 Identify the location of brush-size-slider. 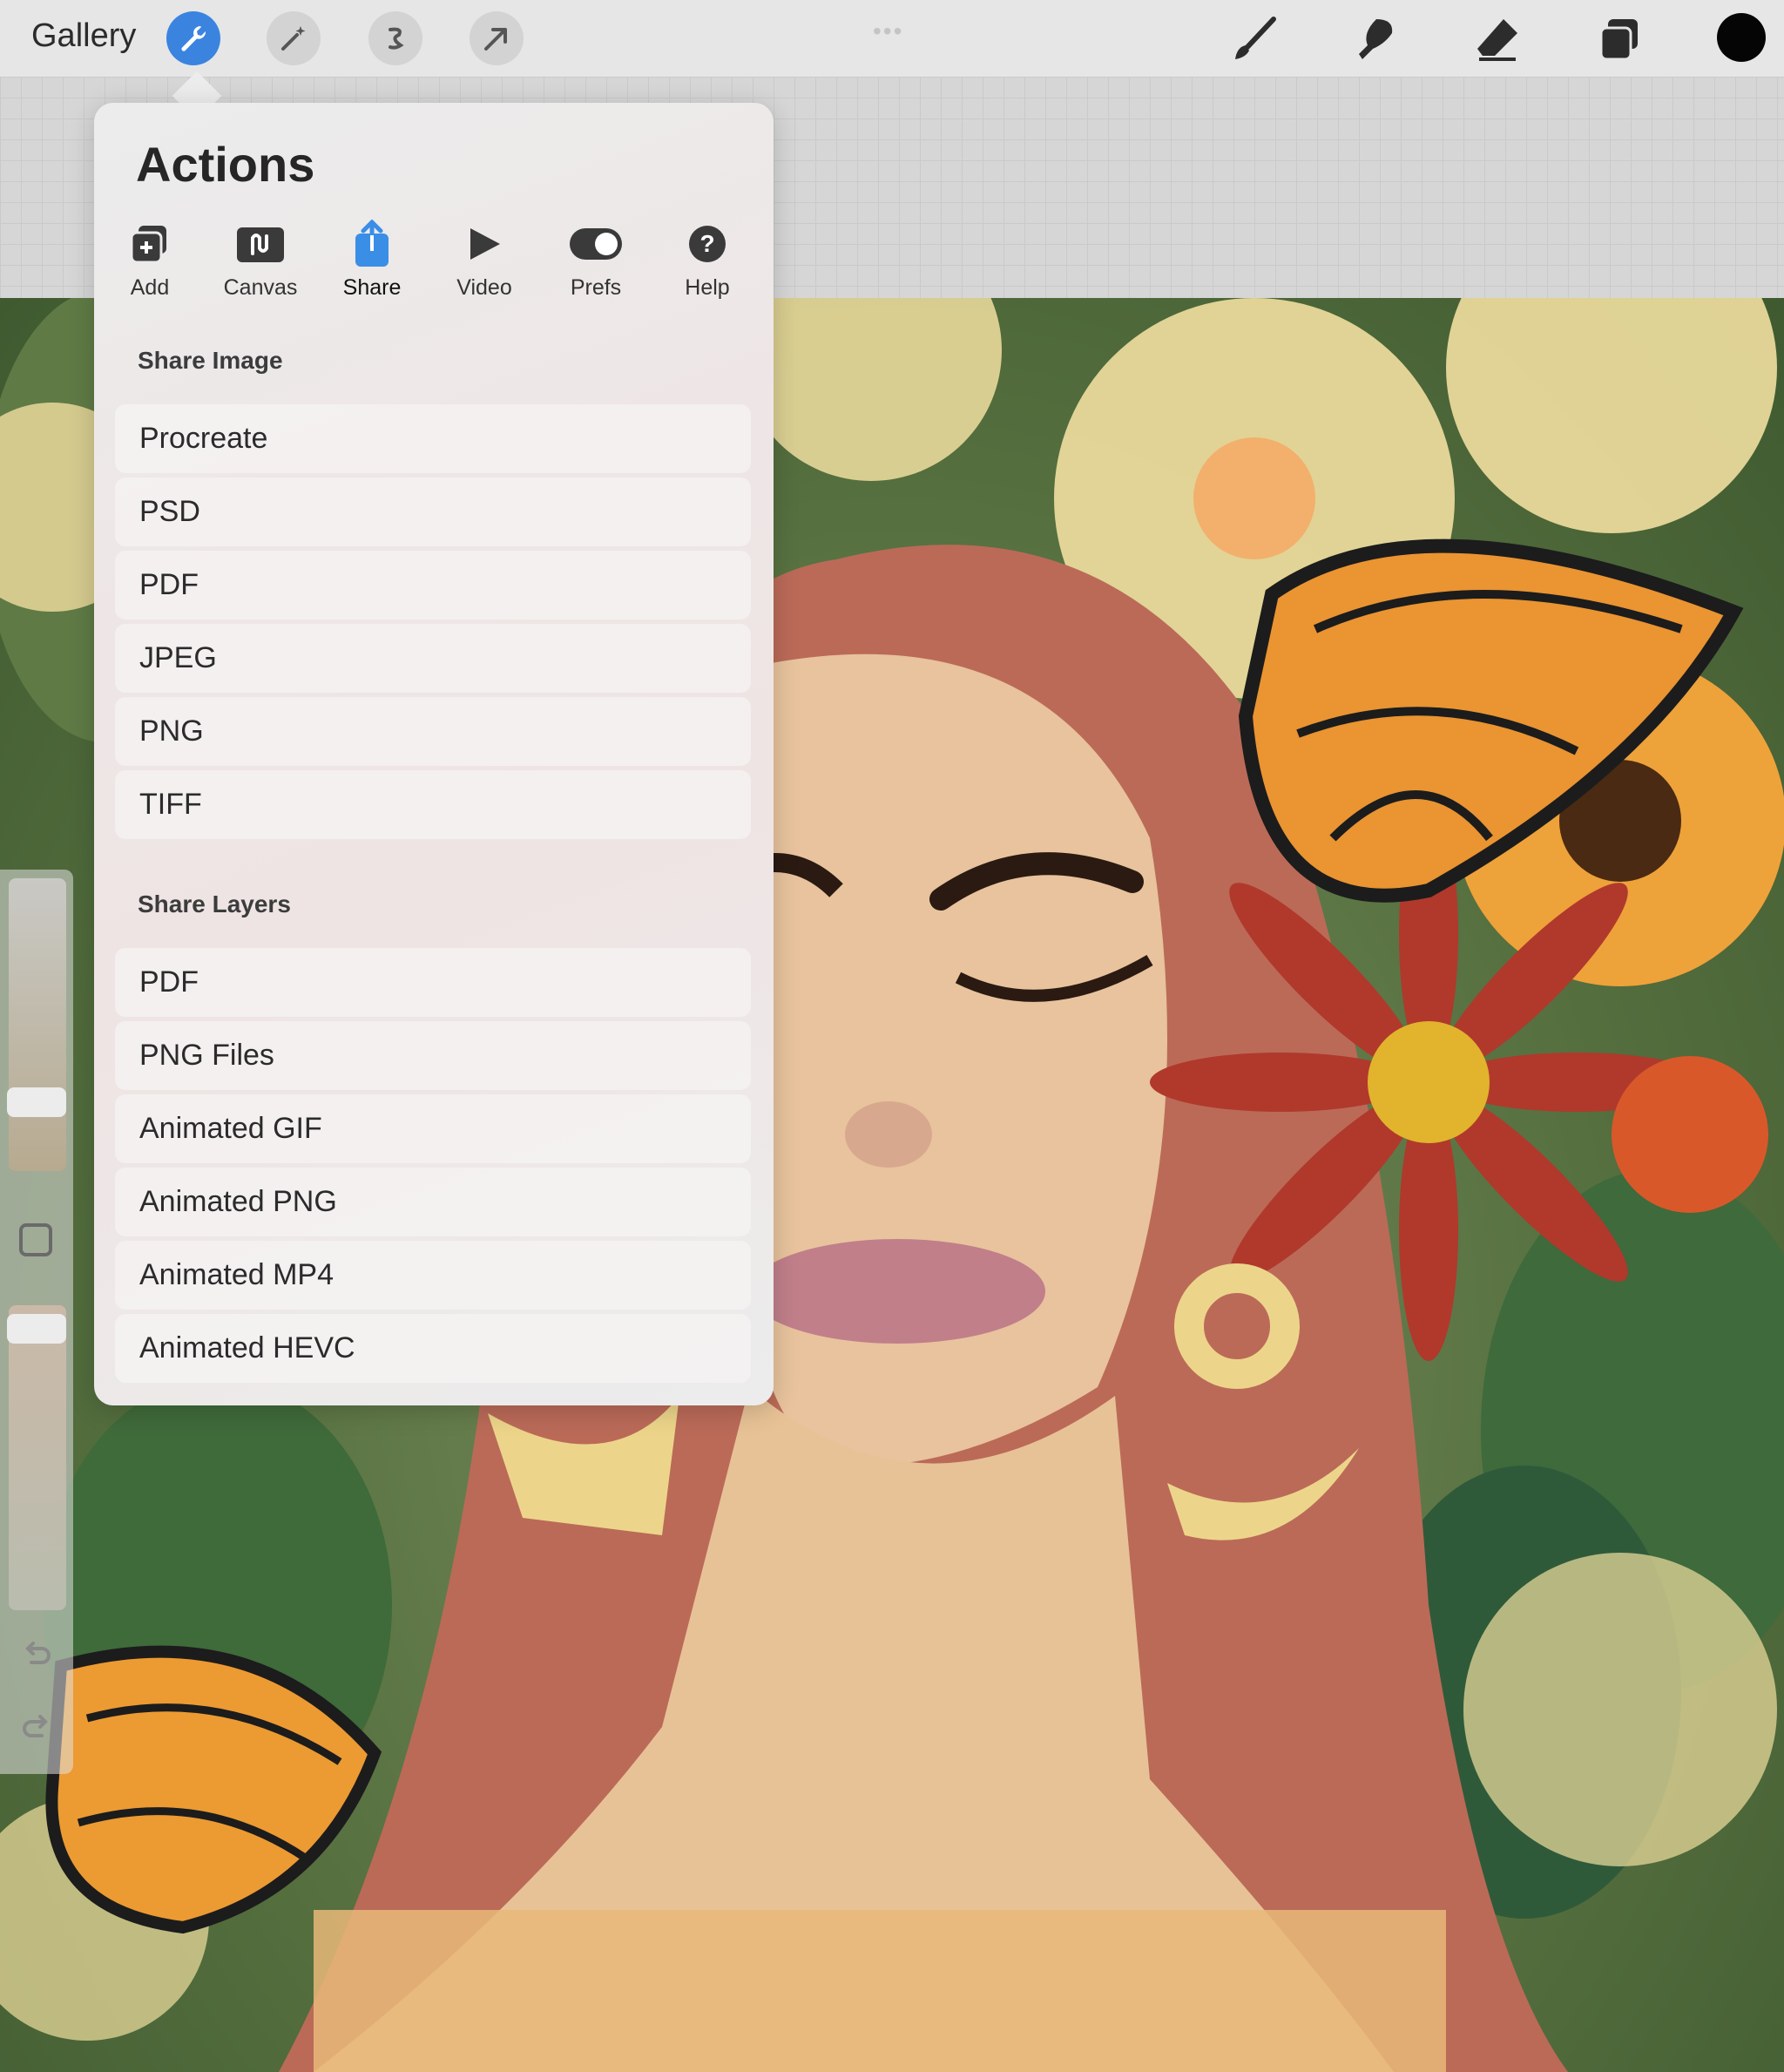
(36, 1025).